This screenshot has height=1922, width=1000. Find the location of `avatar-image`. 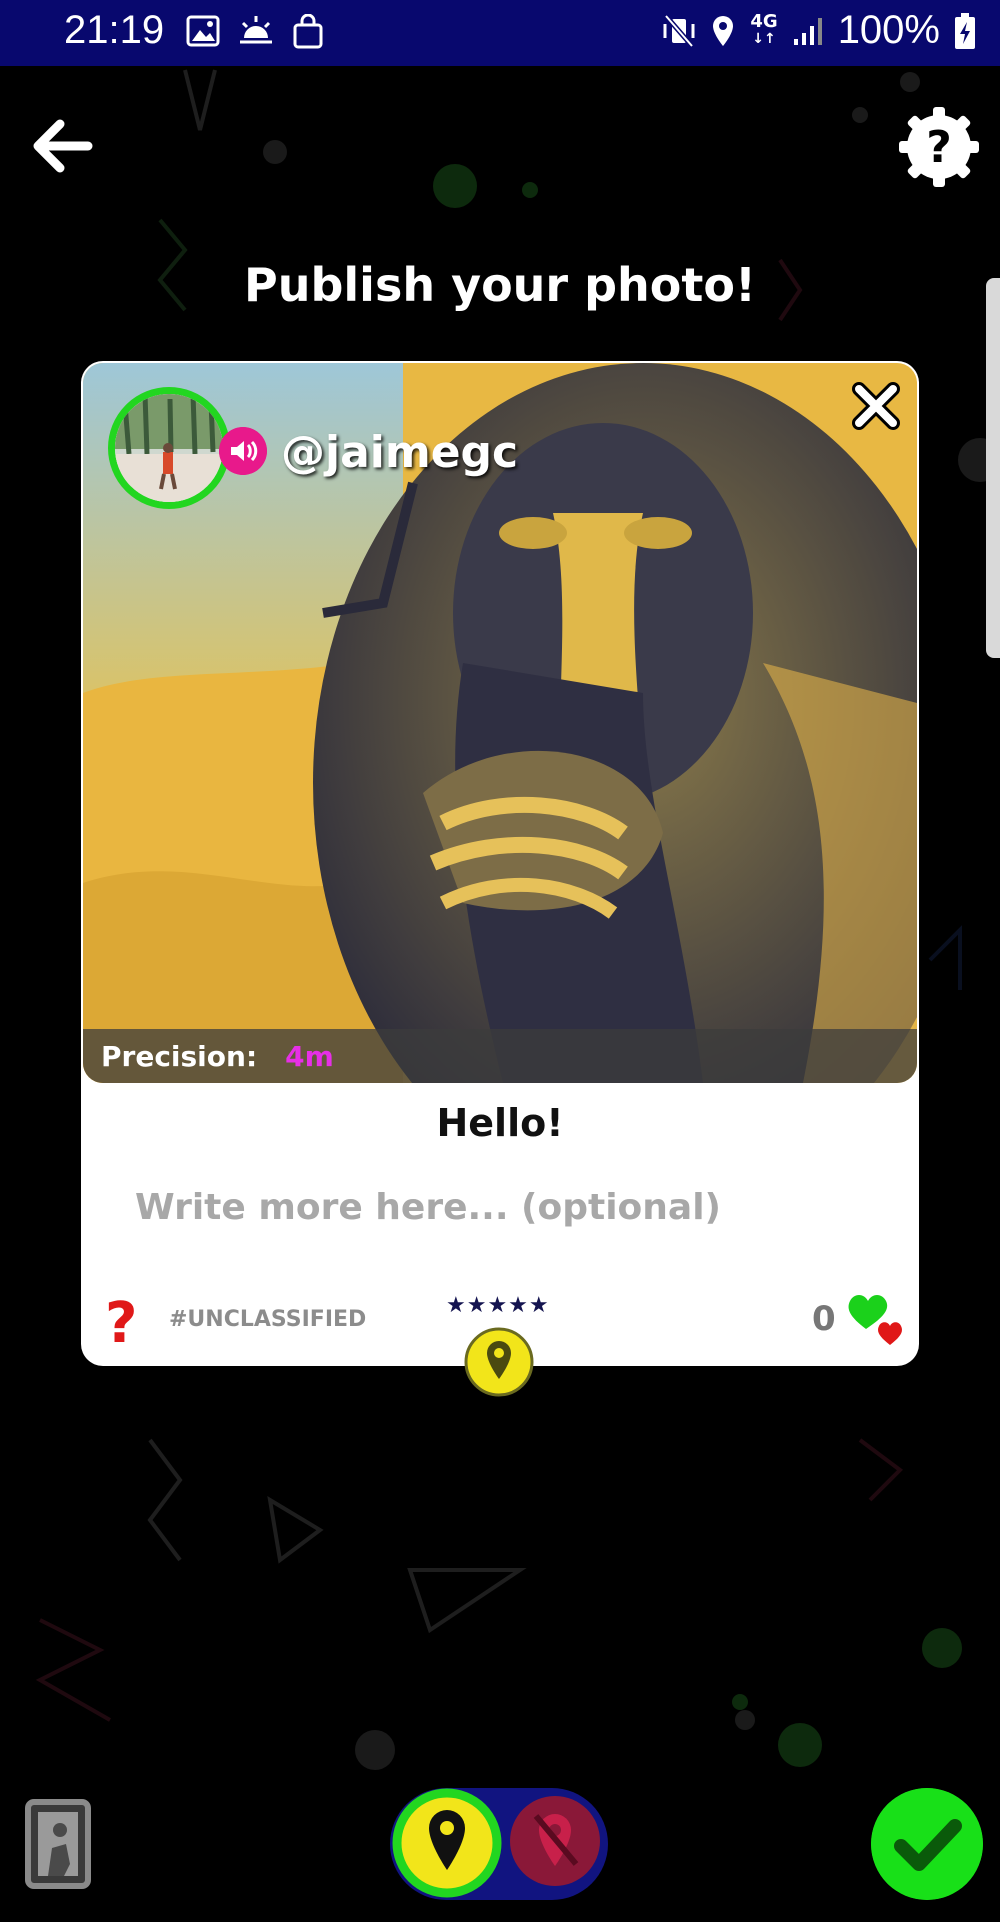

avatar-image is located at coordinates (169, 448).